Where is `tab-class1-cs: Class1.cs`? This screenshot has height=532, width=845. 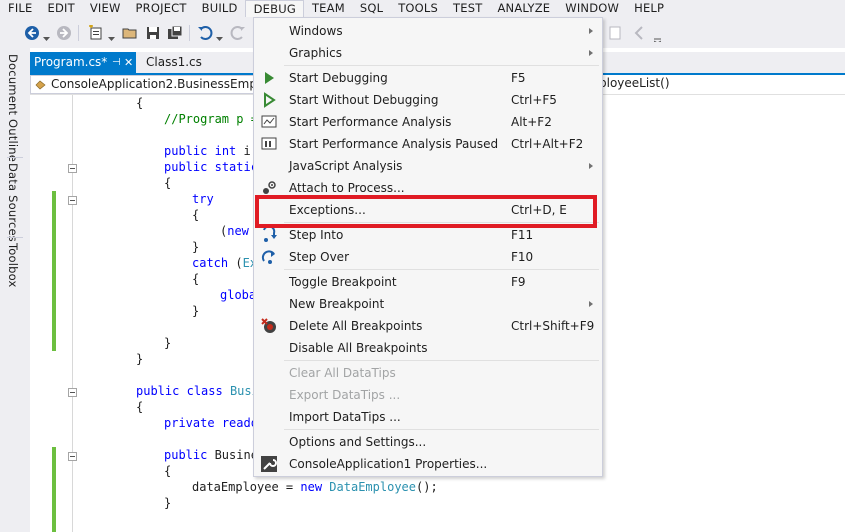
tab-class1-cs: Class1.cs is located at coordinates (182, 62).